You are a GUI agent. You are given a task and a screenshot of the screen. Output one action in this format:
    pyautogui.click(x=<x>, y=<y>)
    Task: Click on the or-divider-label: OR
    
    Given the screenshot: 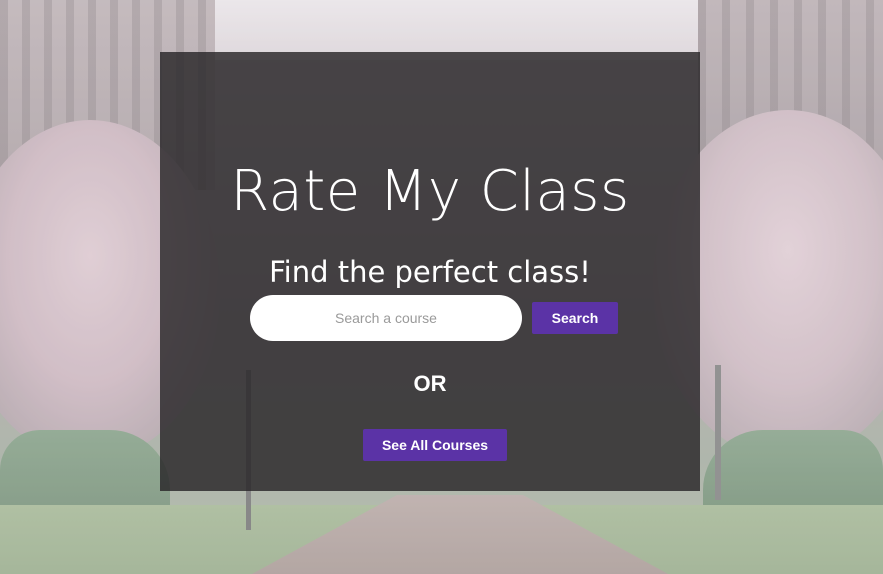 What is the action you would take?
    pyautogui.click(x=430, y=383)
    